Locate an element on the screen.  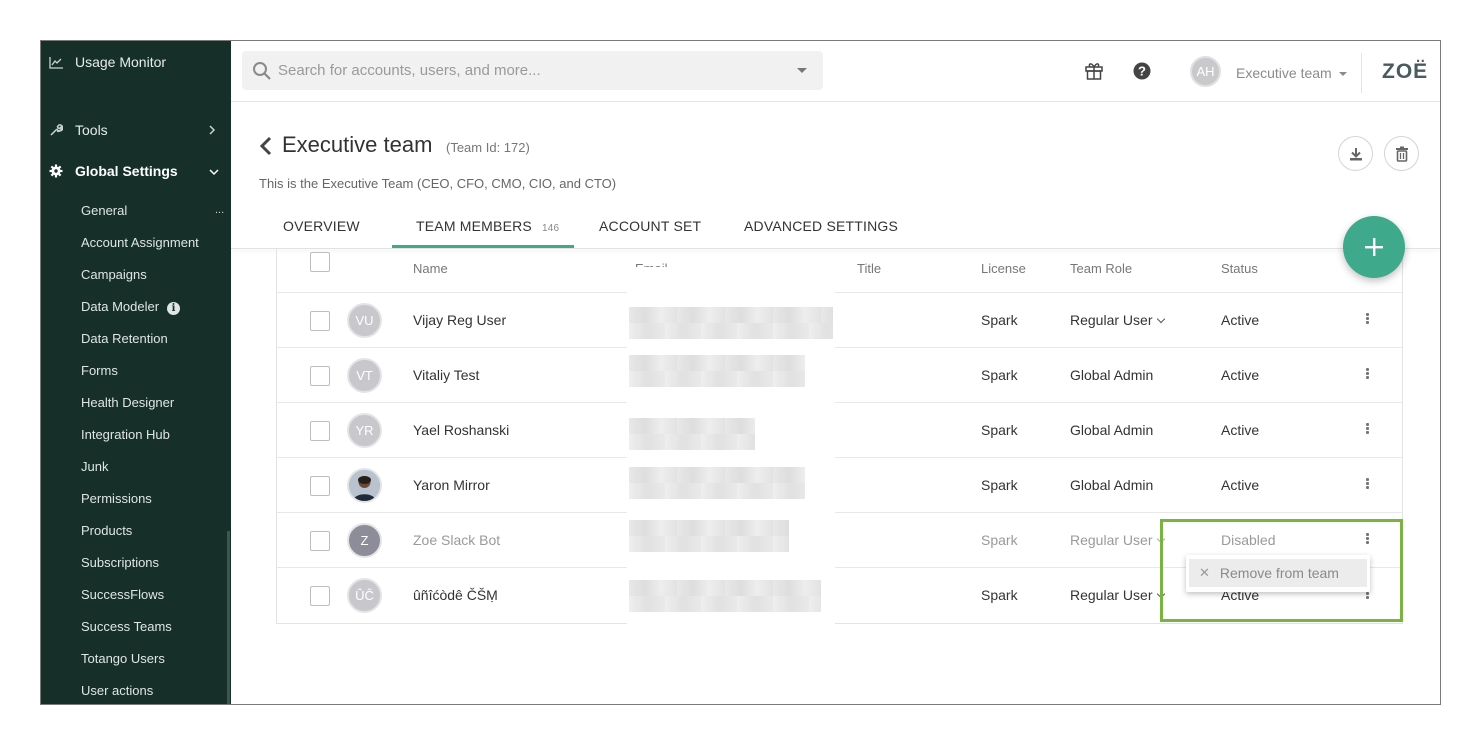
member-name: Zoe Slack Bot is located at coordinates (456, 540).